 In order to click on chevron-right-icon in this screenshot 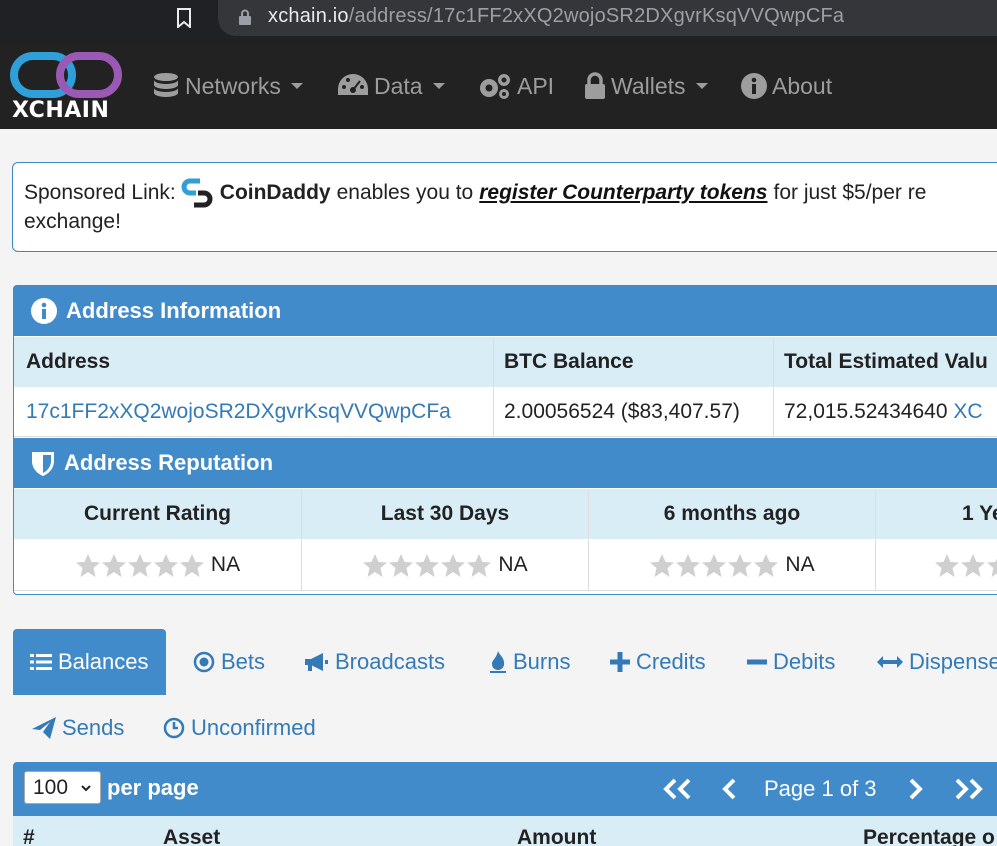, I will do `click(916, 789)`.